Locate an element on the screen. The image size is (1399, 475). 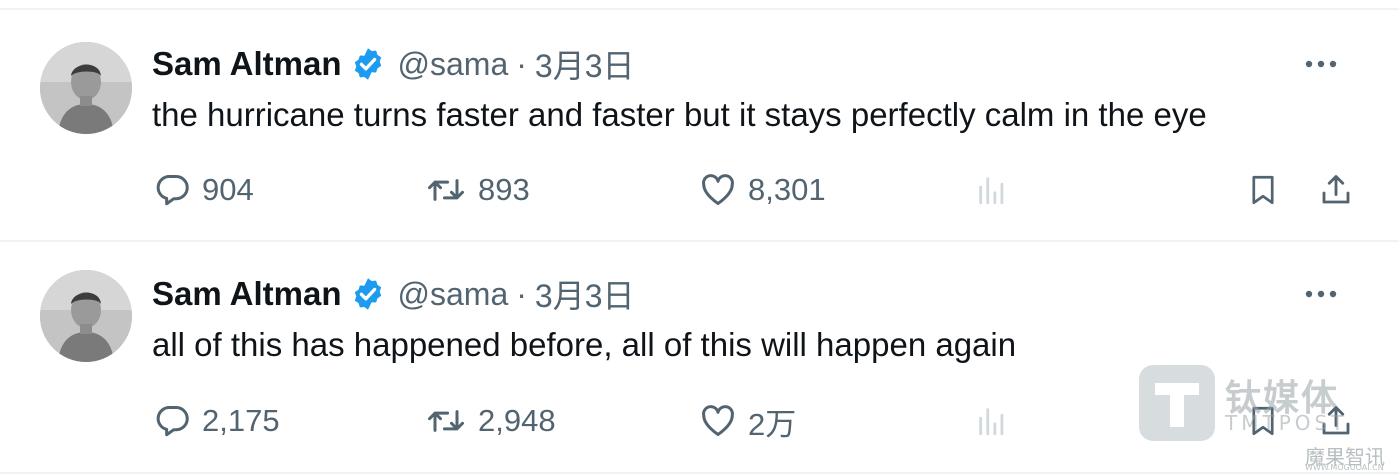
like-count: 8,301 is located at coordinates (787, 189).